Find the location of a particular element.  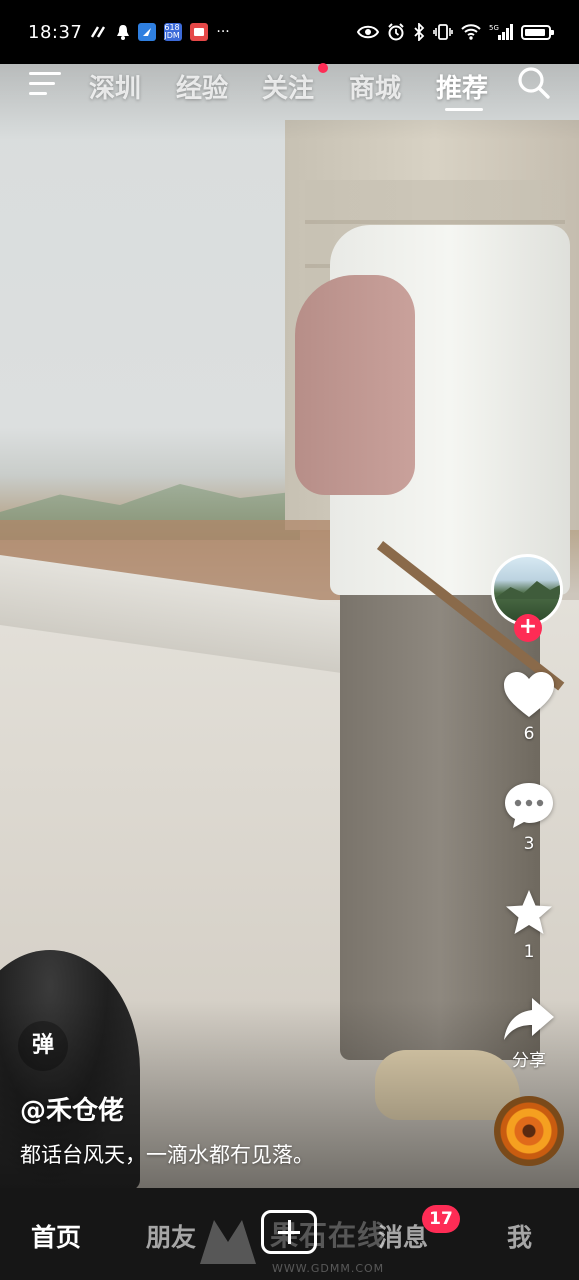

share-button: 分享 is located at coordinates (529, 1033).